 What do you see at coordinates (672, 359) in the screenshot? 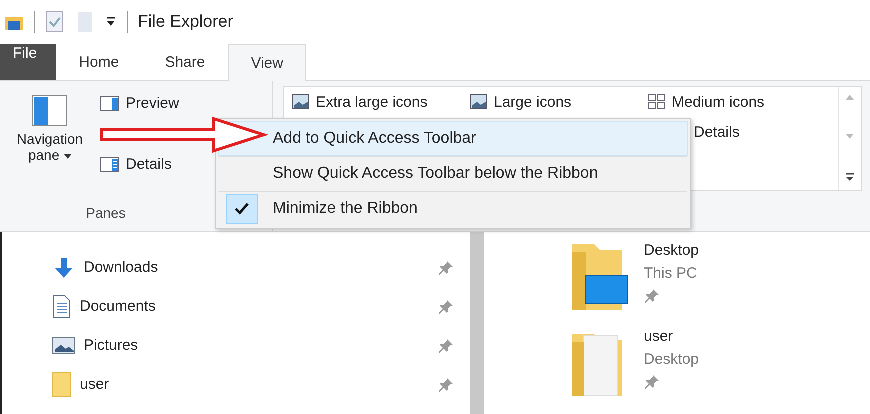
I see `file-location: Desktop` at bounding box center [672, 359].